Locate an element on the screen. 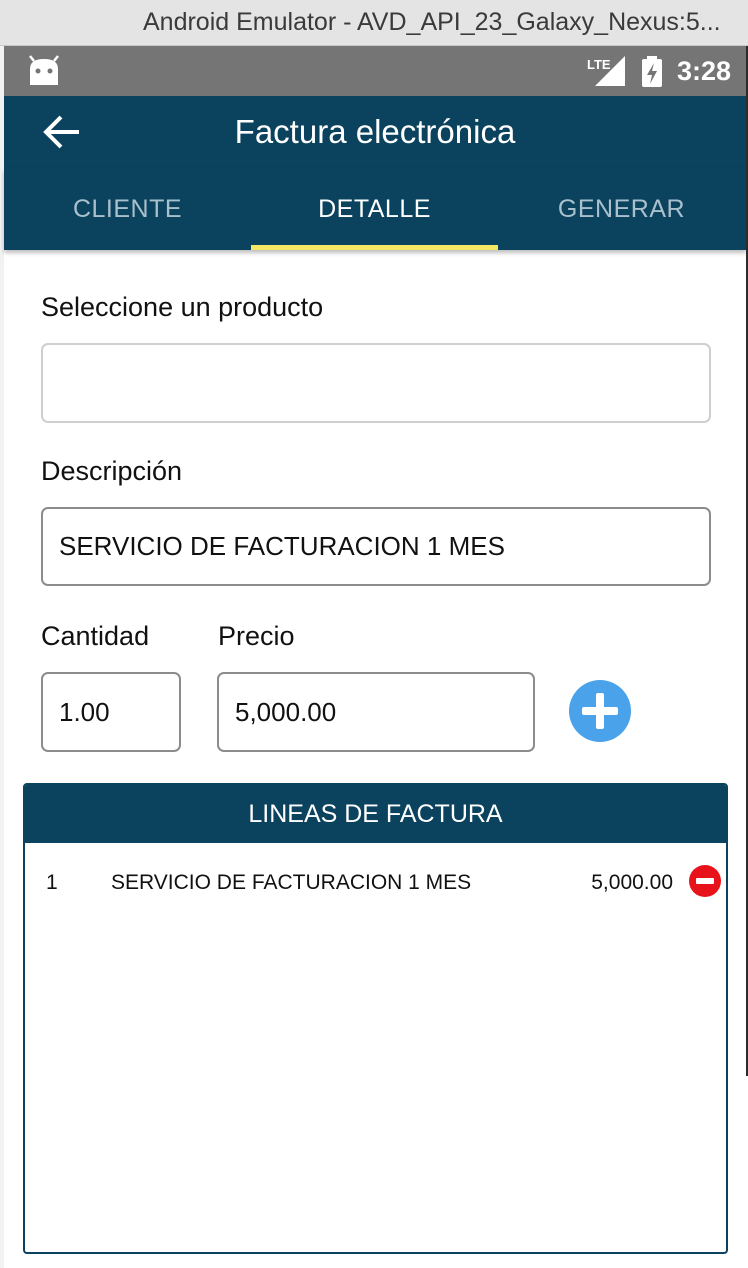  line-number: 1 is located at coordinates (52, 882).